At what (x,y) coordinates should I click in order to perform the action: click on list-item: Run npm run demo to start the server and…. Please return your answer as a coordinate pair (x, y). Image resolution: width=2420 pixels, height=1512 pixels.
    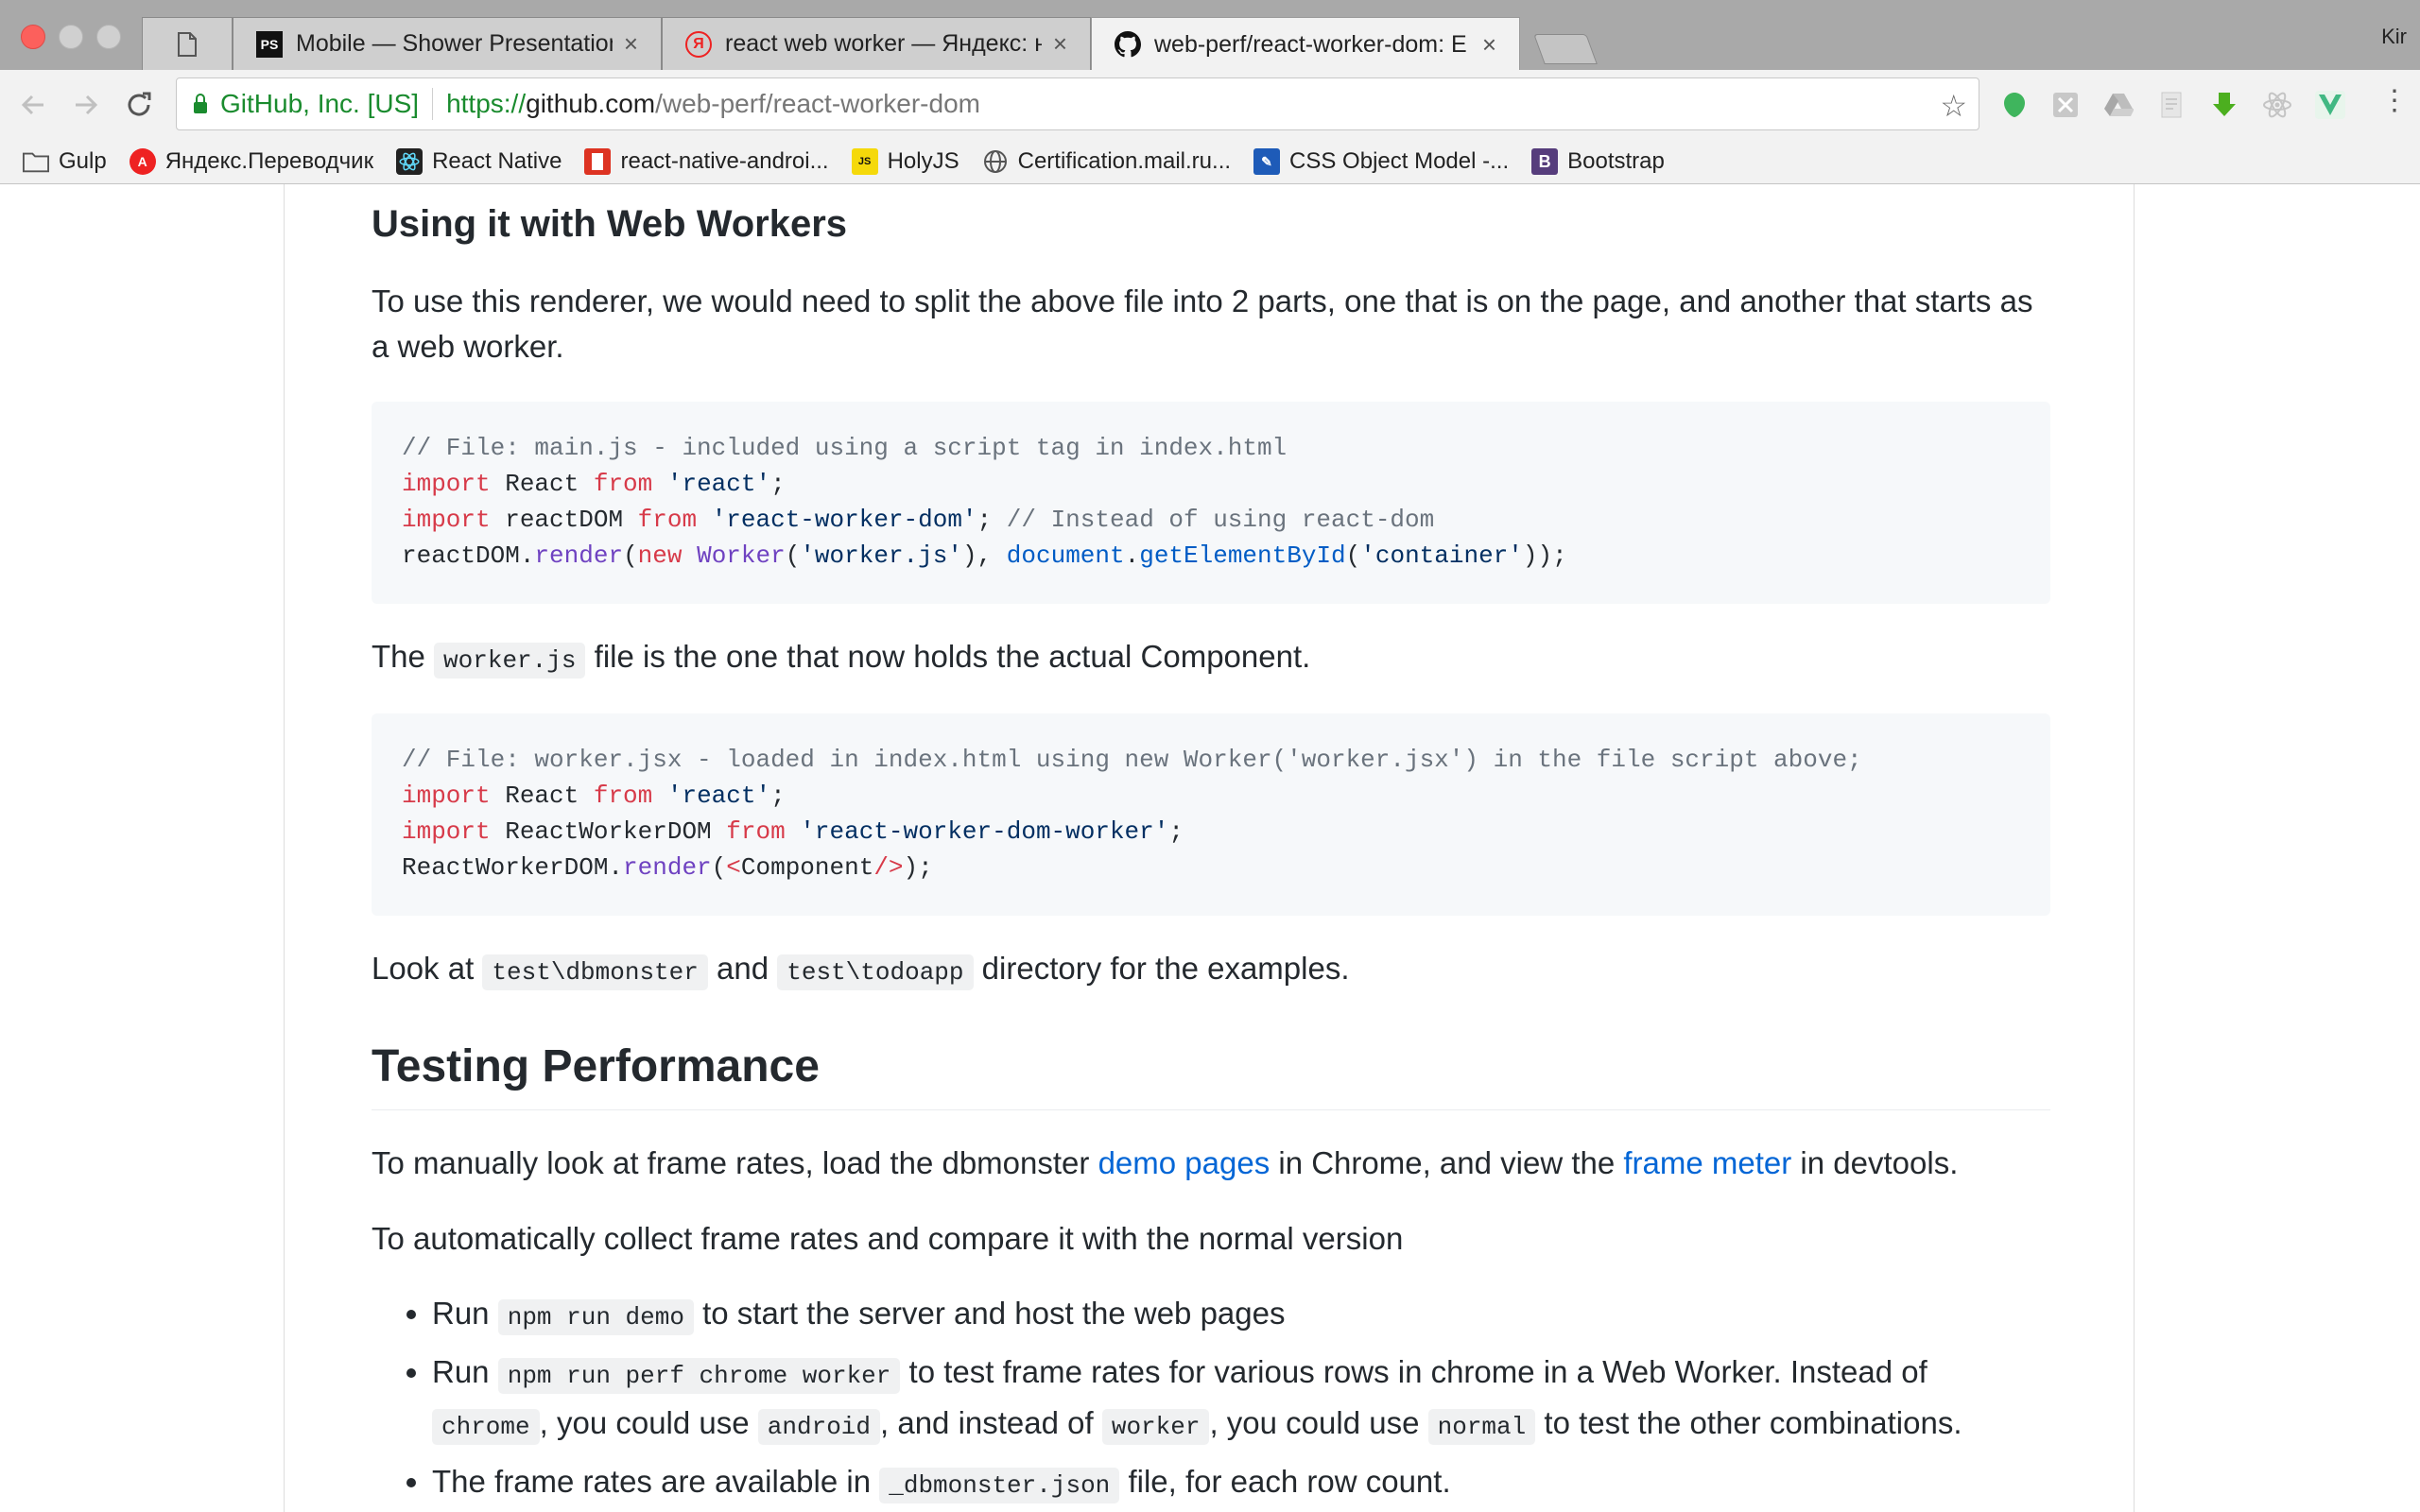
    Looking at the image, I should click on (1241, 1315).